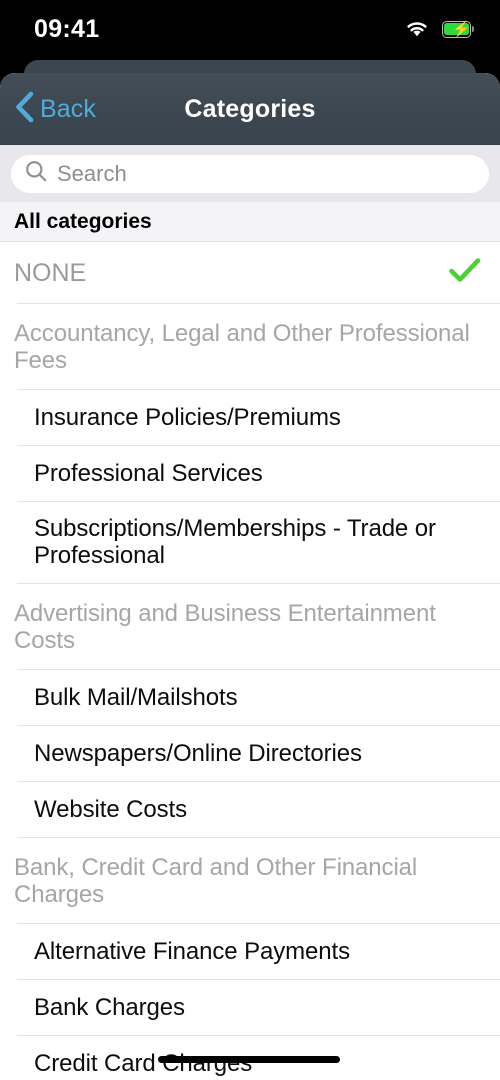 The image size is (500, 1080). I want to click on list-section-header: All categories, so click(250, 222).